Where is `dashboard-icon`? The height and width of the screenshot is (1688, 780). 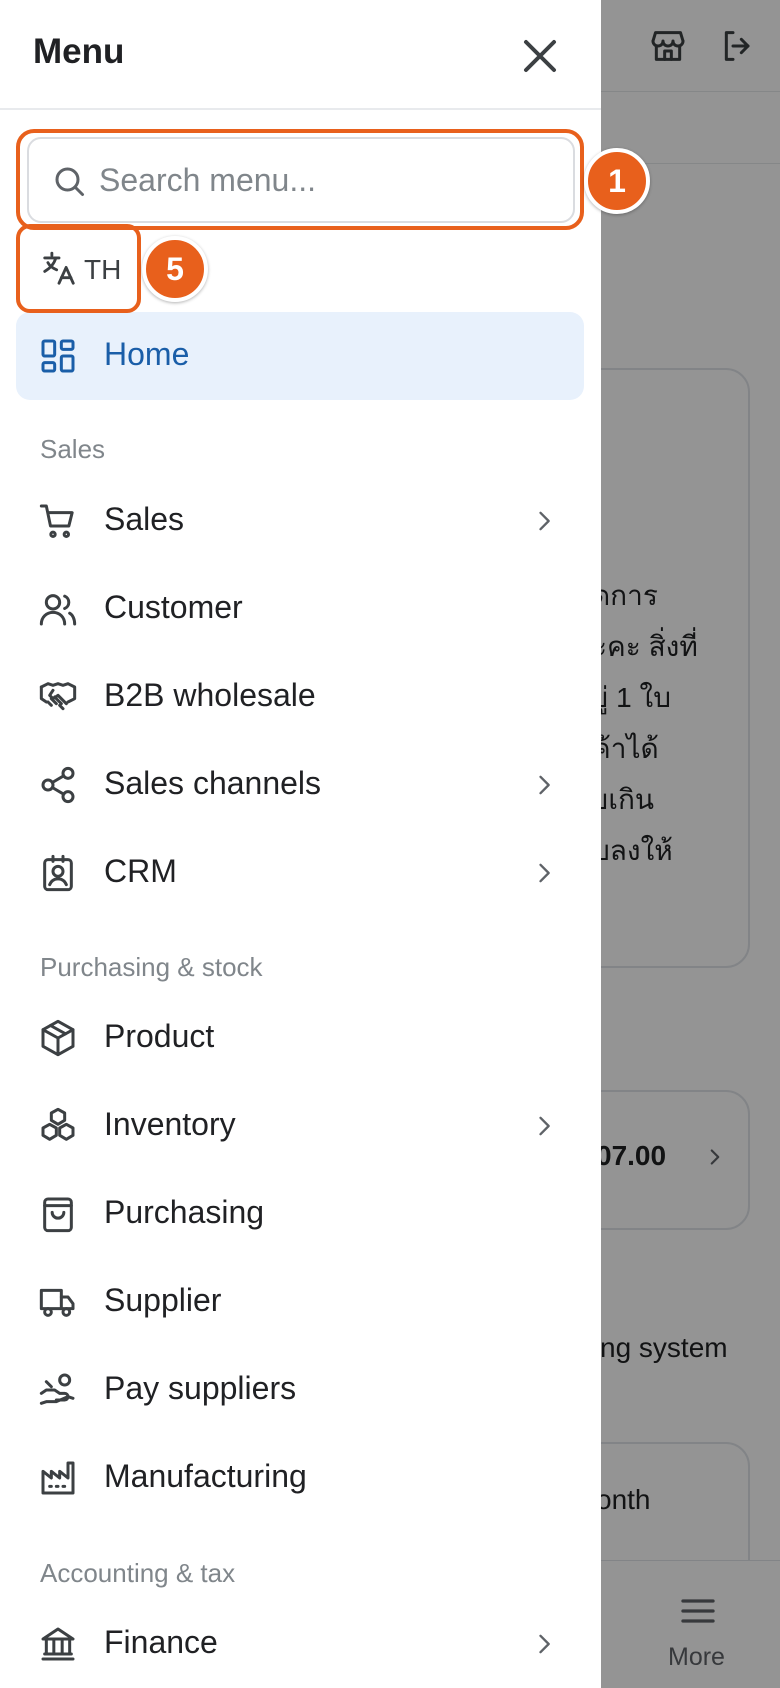
dashboard-icon is located at coordinates (58, 356).